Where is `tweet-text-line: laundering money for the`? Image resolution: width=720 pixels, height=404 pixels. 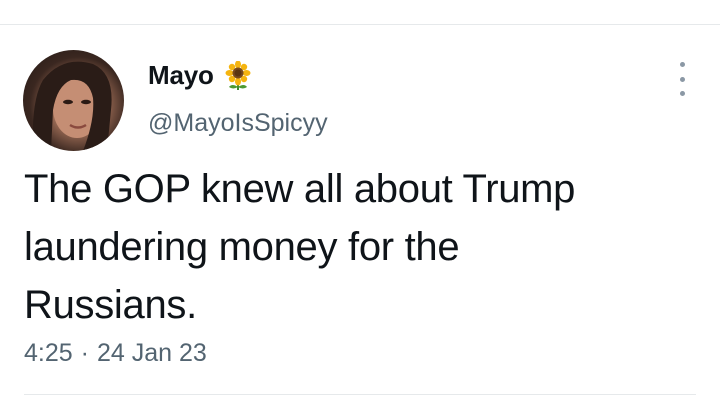 tweet-text-line: laundering money for the is located at coordinates (242, 247).